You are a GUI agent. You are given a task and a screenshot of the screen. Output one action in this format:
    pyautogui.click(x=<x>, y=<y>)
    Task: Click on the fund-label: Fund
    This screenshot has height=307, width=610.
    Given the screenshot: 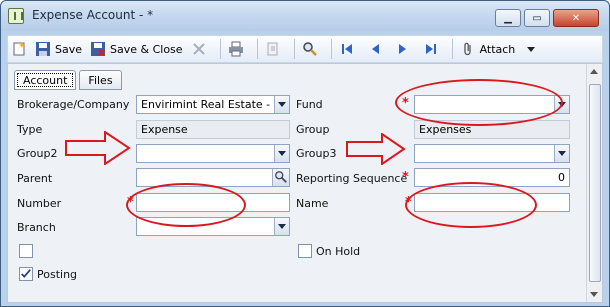 What is the action you would take?
    pyautogui.click(x=309, y=104)
    